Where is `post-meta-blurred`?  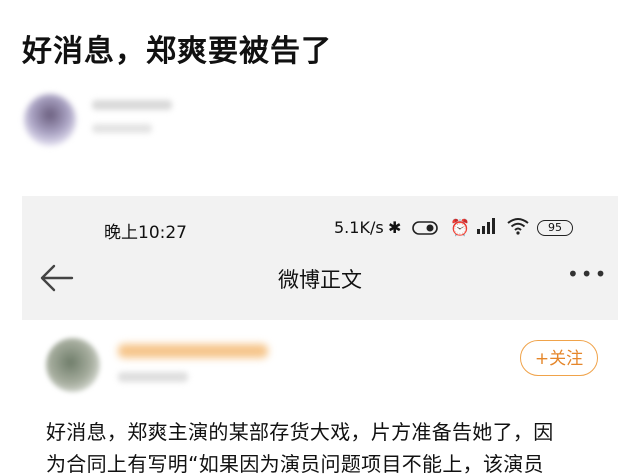 post-meta-blurred is located at coordinates (153, 377).